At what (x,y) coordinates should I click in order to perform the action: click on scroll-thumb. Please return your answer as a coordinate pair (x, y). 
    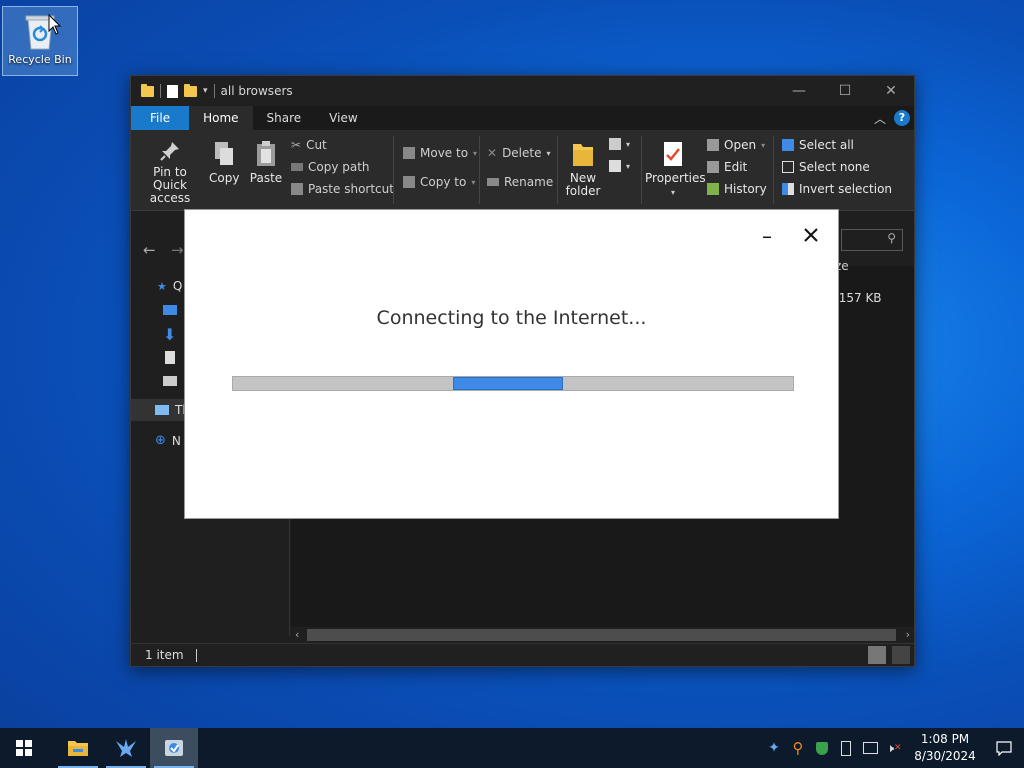
    Looking at the image, I should click on (601, 635).